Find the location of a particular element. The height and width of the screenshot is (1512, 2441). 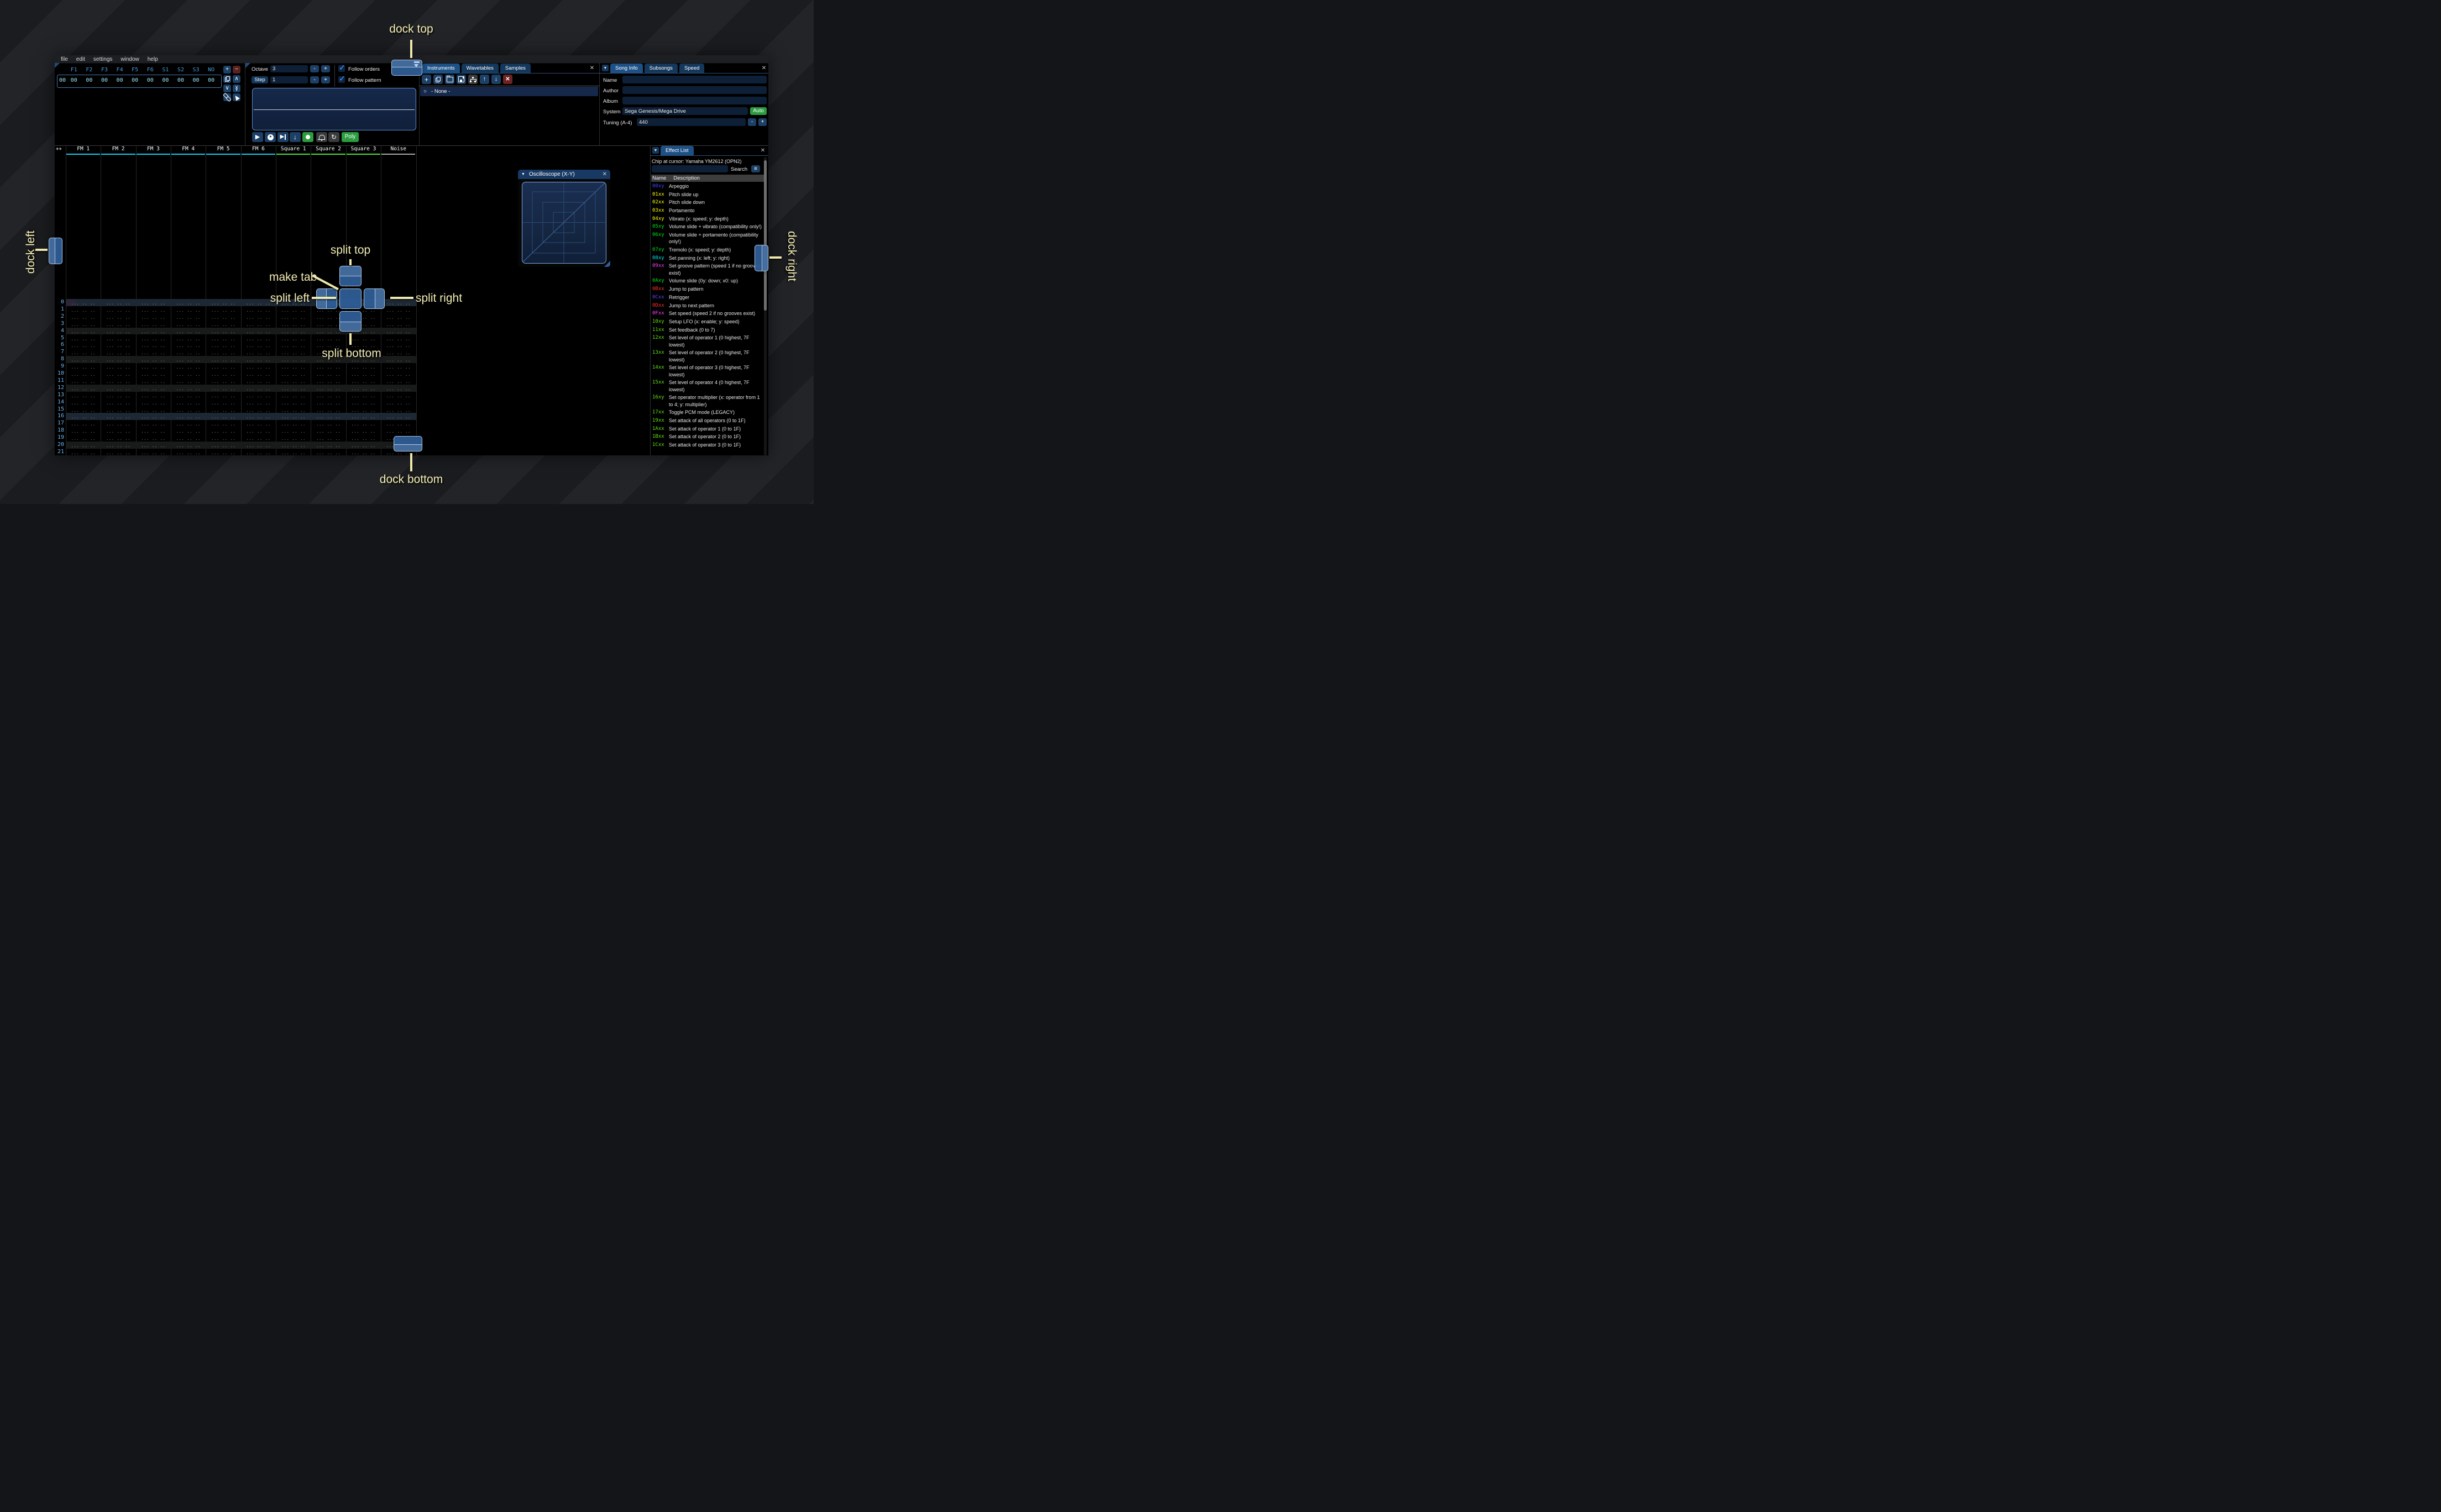

menu-item-window: window is located at coordinates (130, 59).